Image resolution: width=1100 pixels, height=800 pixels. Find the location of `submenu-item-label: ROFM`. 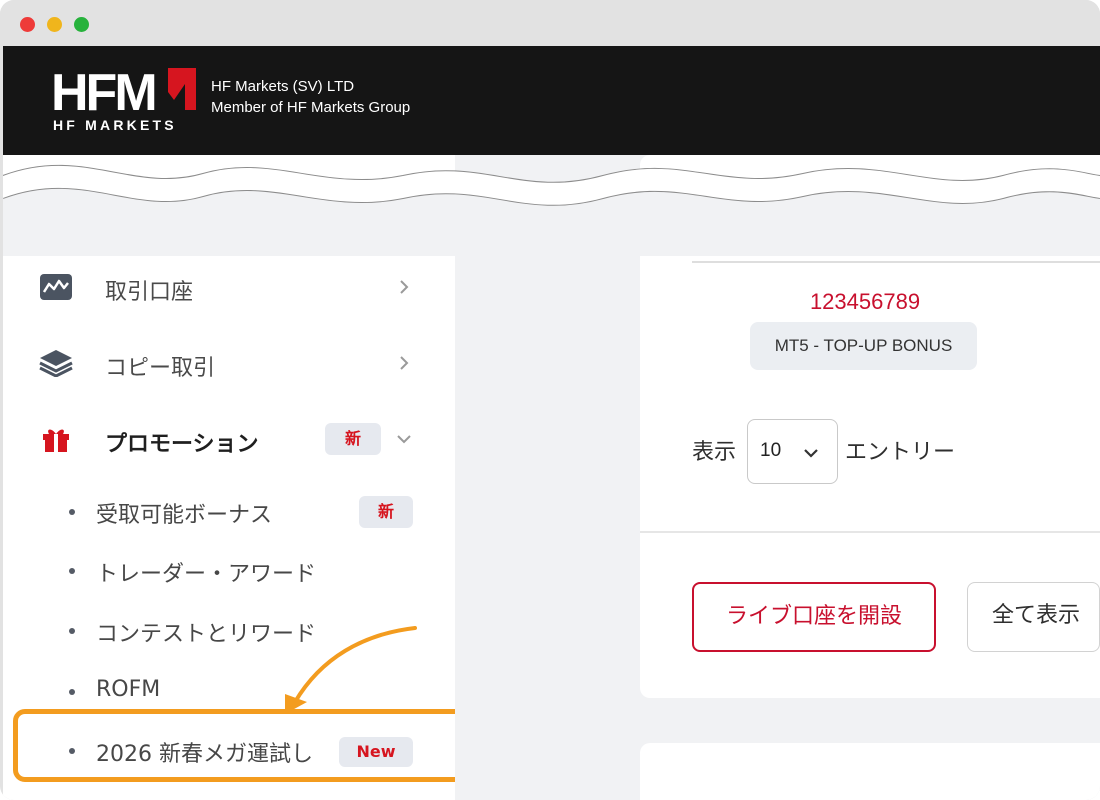

submenu-item-label: ROFM is located at coordinates (128, 689).